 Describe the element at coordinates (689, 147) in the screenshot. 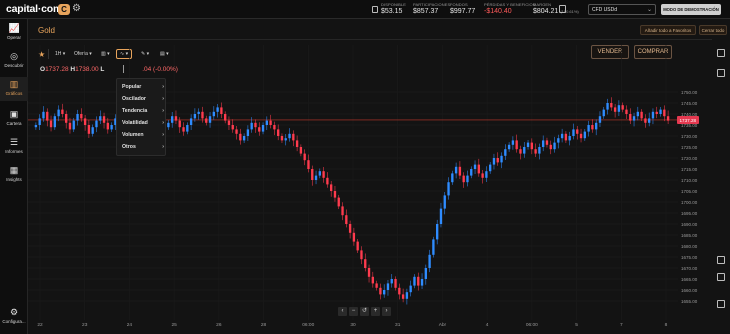

I see `y-tick-label: 1725.00` at that location.